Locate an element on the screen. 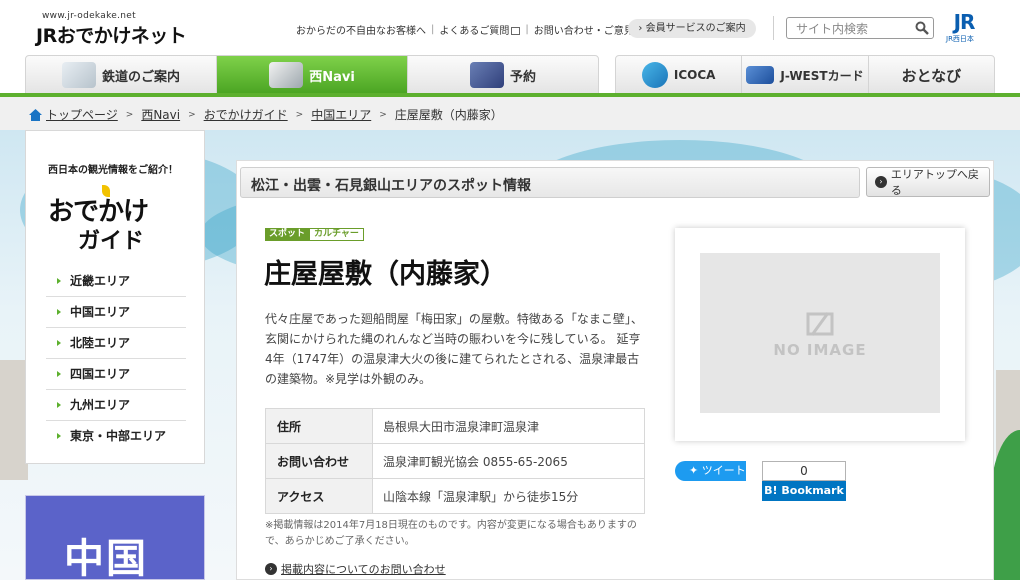 The height and width of the screenshot is (584, 1020). top-links: おからだの不自由なお客様へ | よくあるご質問 | お問い合わせ・ご意見 is located at coordinates (470, 29).